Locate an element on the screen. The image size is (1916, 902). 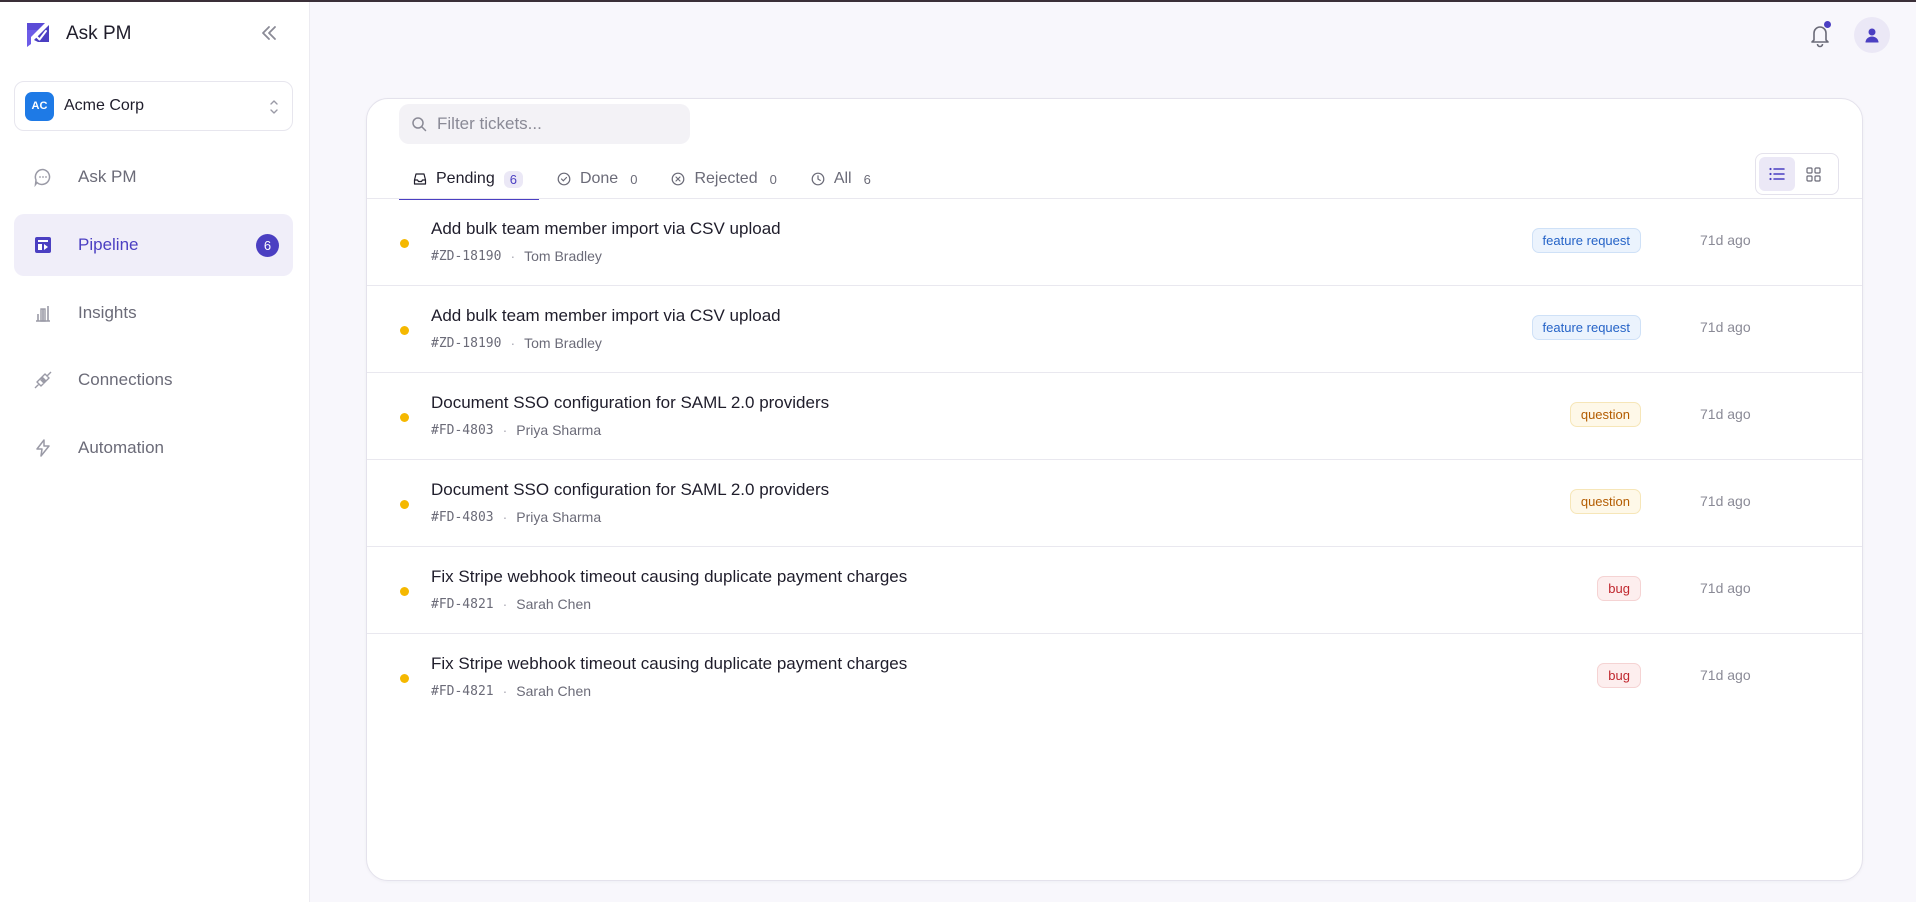
sidebar-item-ask-pm: Ask PM is located at coordinates (153, 177).